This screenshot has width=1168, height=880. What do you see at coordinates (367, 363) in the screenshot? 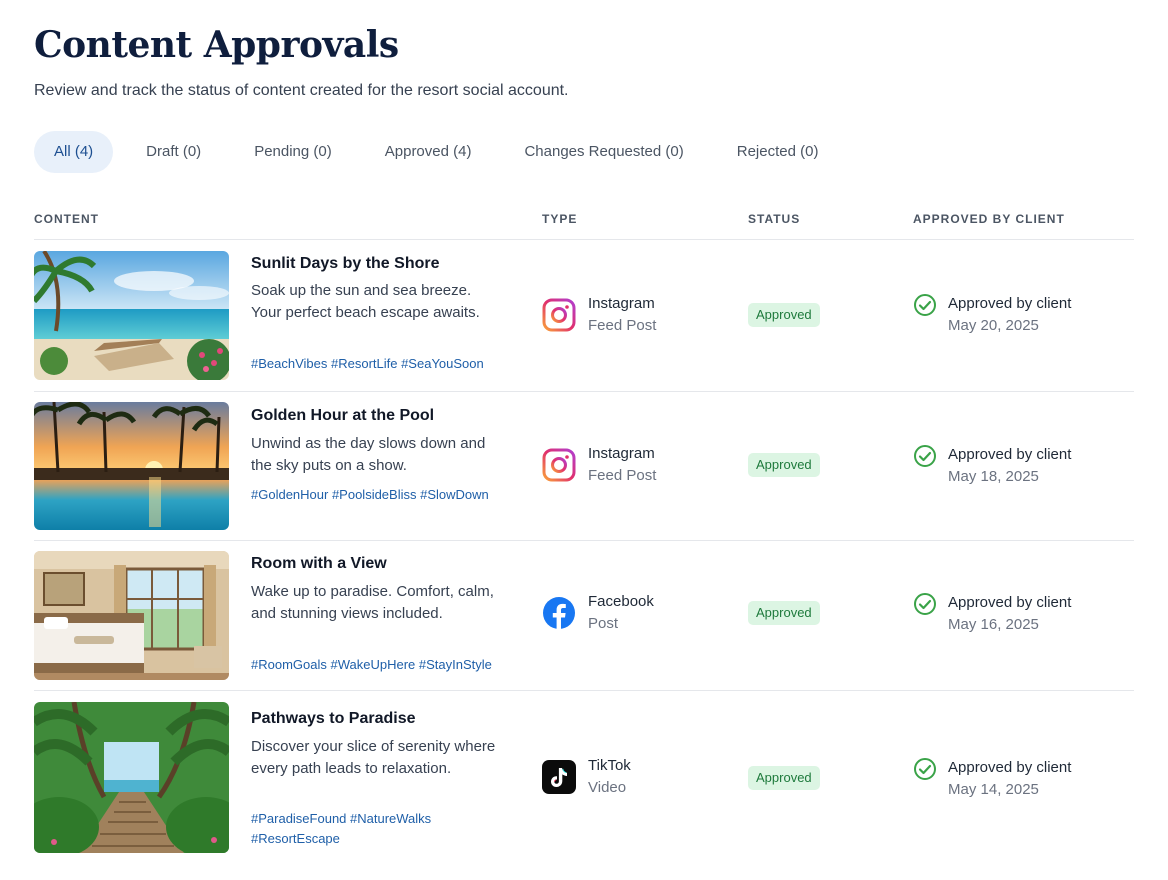
I see `content-hashtags: #BeachVibes #ResortLife #SeaYouSoon` at bounding box center [367, 363].